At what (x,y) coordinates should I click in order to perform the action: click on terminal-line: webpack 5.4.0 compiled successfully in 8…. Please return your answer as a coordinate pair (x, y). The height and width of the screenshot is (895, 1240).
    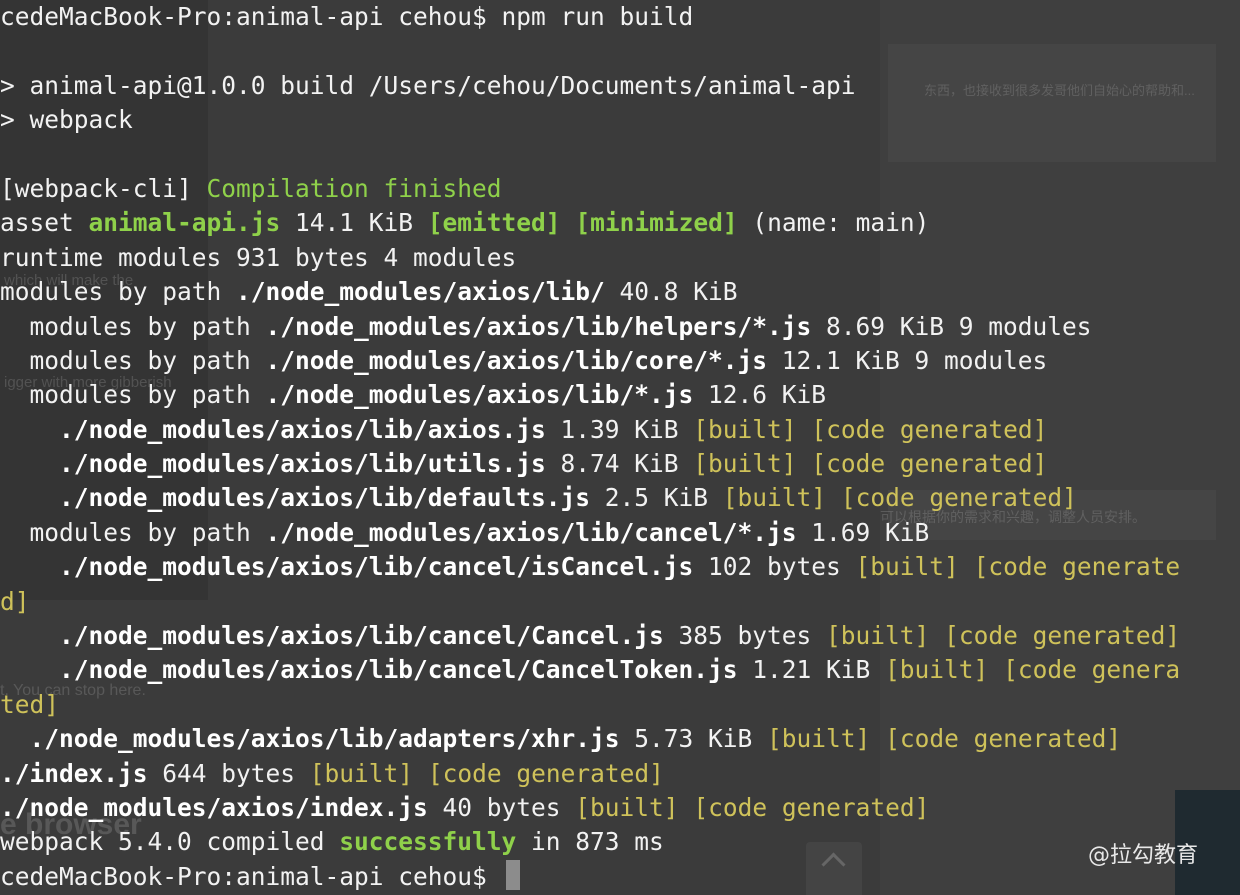
    Looking at the image, I should click on (620, 842).